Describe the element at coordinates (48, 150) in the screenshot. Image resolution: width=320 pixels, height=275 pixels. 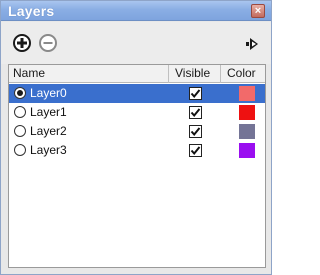
I see `layer-name: Layer3` at that location.